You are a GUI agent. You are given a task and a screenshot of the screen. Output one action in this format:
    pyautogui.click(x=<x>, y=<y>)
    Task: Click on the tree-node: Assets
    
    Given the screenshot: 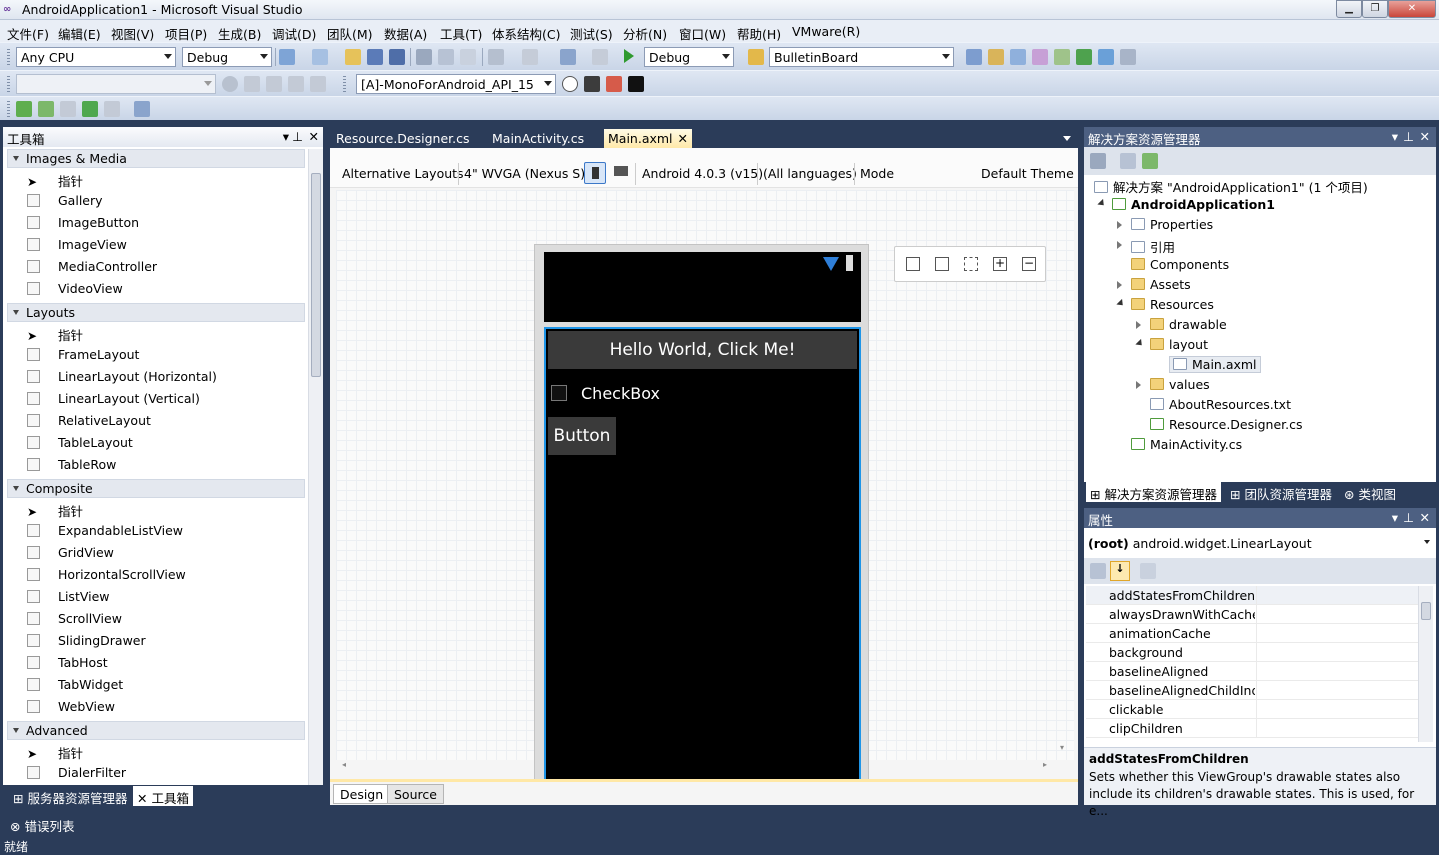 What is the action you would take?
    pyautogui.click(x=1161, y=284)
    